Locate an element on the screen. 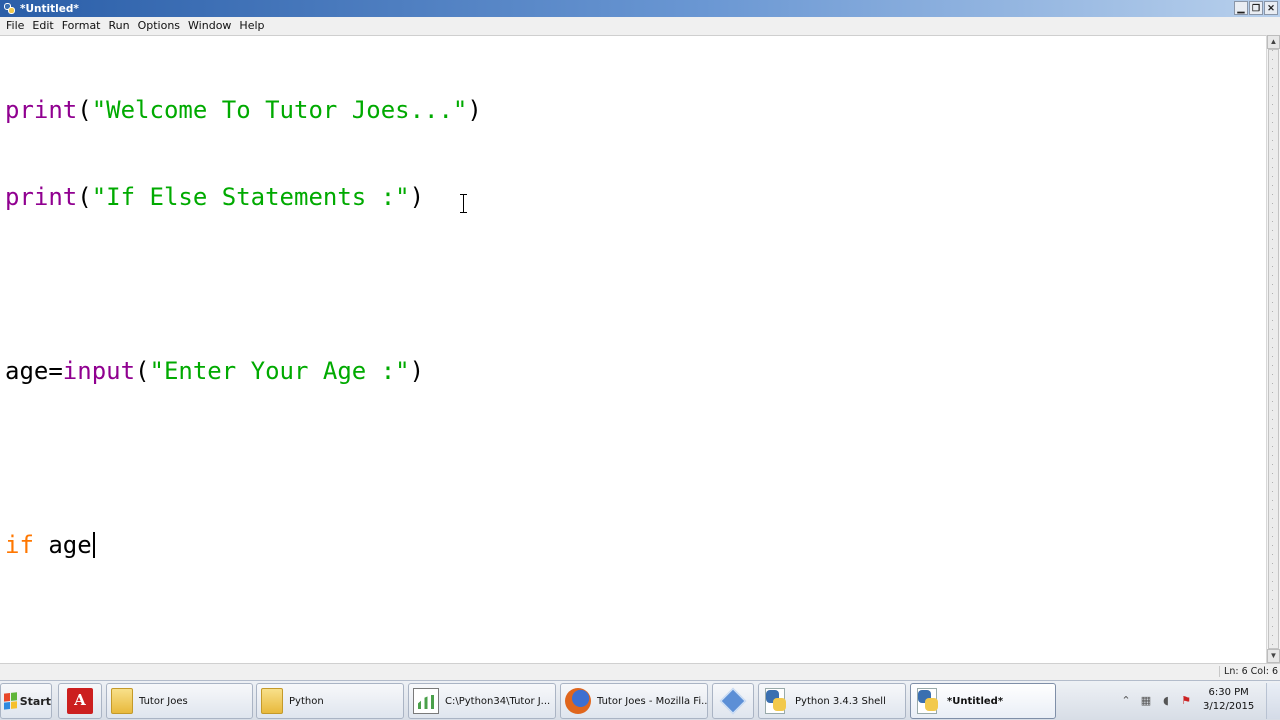 The height and width of the screenshot is (720, 1280). code-line: print("Welcome To Tutor Joes...") is located at coordinates (243, 110).